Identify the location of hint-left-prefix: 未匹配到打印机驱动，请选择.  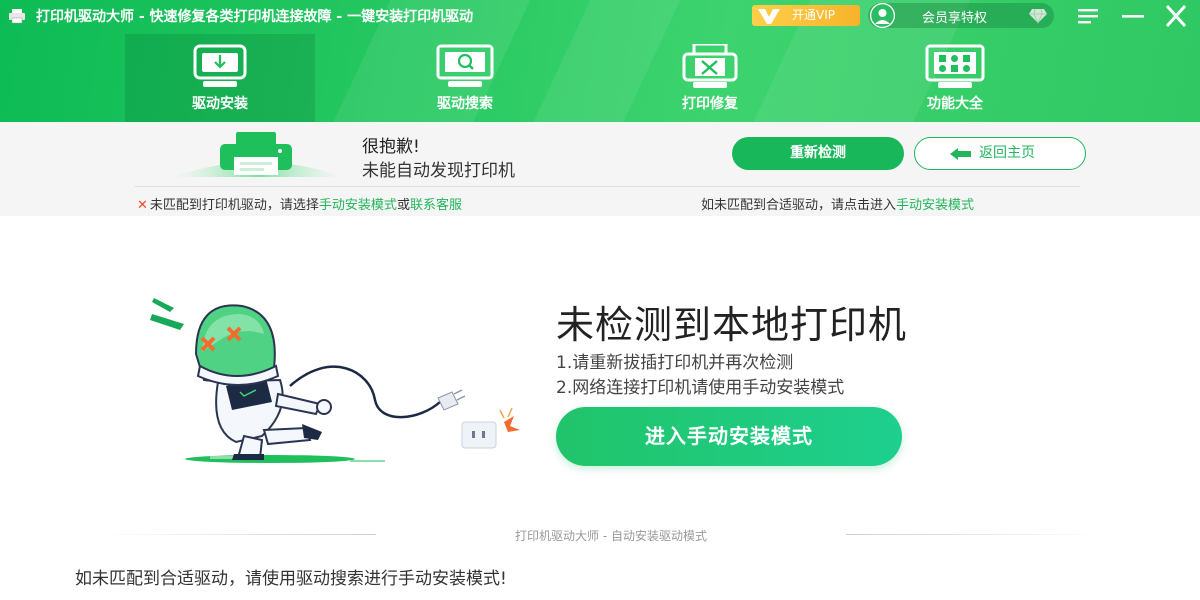
(234, 205).